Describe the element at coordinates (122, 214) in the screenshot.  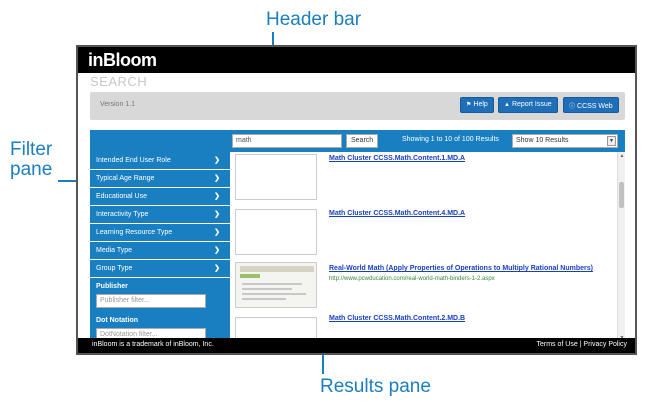
I see `facet-label: Interactivity Type` at that location.